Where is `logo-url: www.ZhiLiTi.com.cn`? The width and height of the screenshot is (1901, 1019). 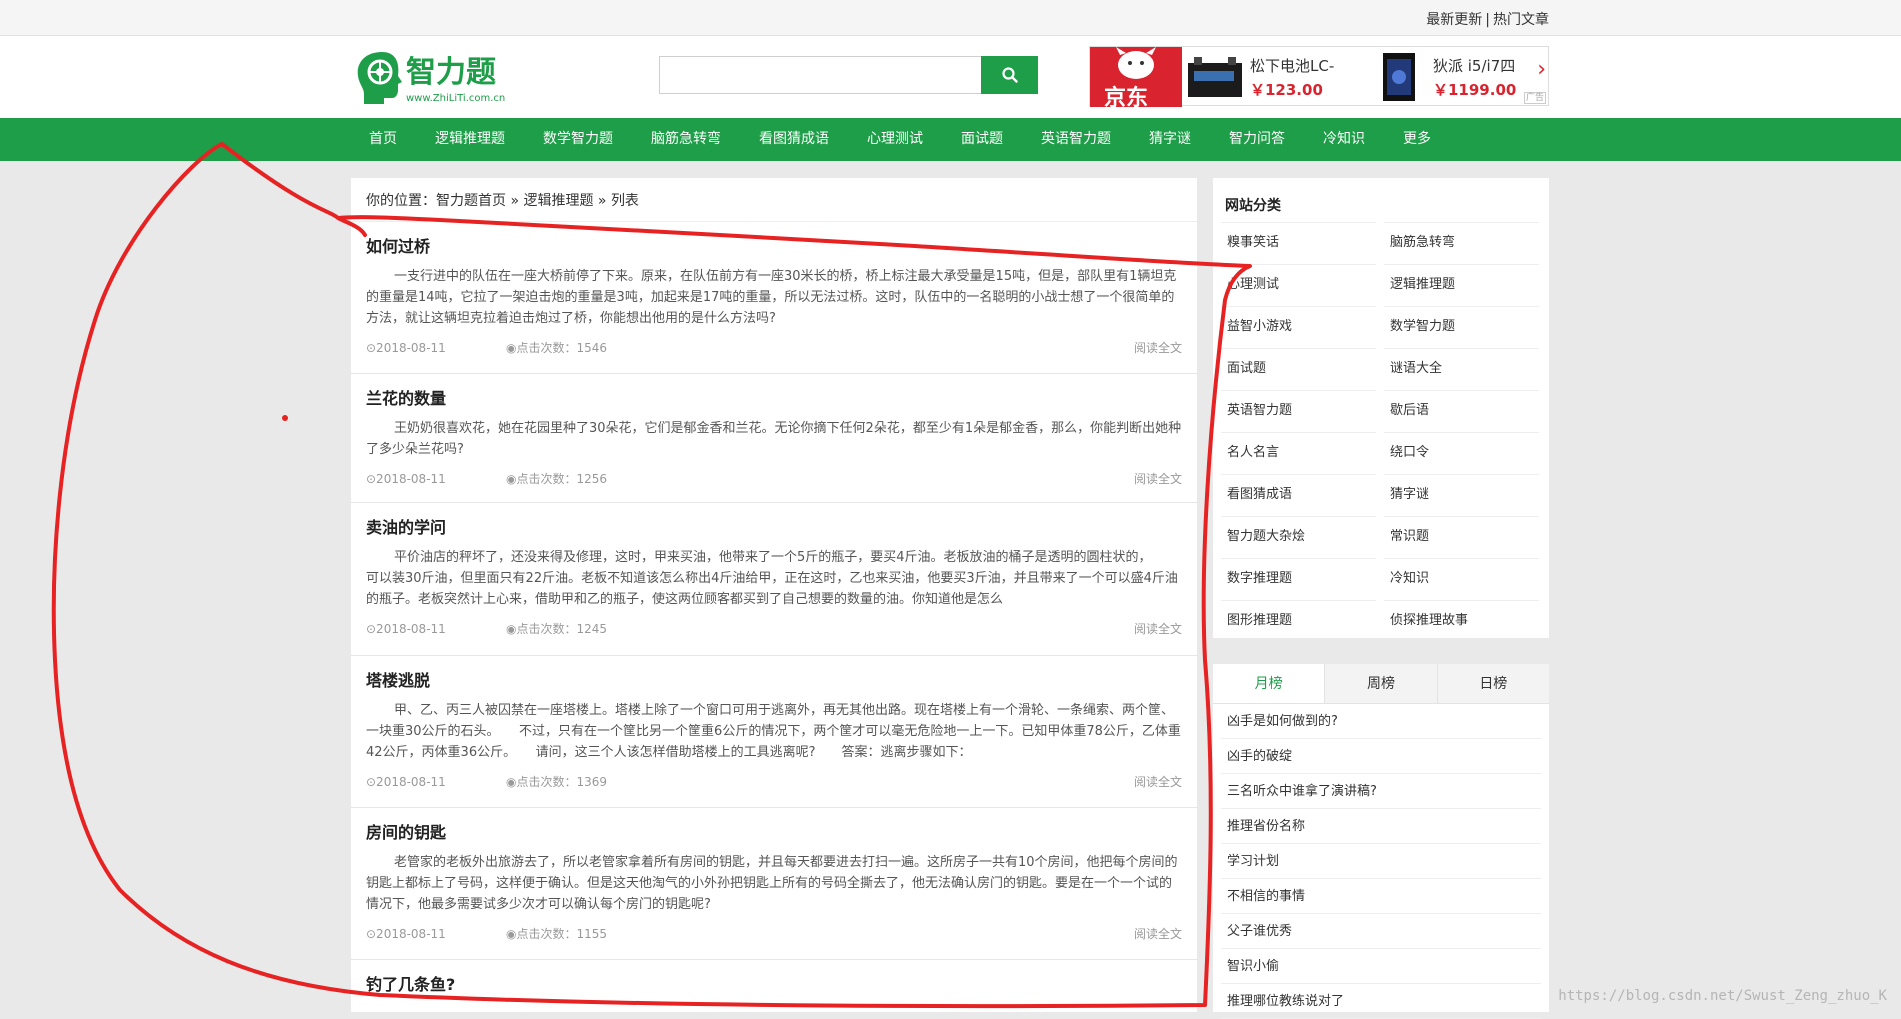 logo-url: www.ZhiLiTi.com.cn is located at coordinates (455, 98).